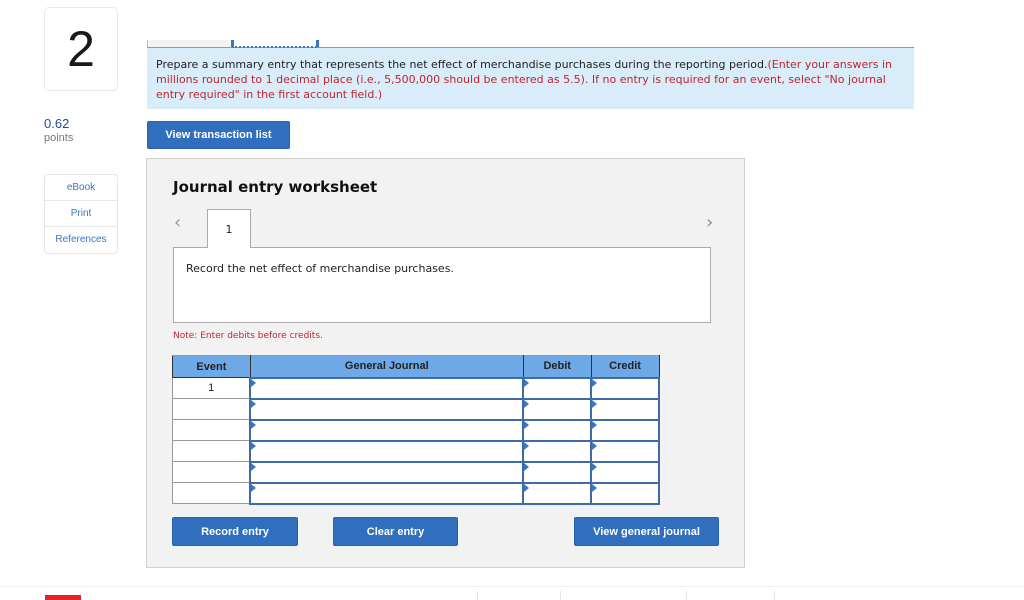 This screenshot has width=1024, height=600. Describe the element at coordinates (189, 43) in the screenshot. I see `part-tab-a` at that location.